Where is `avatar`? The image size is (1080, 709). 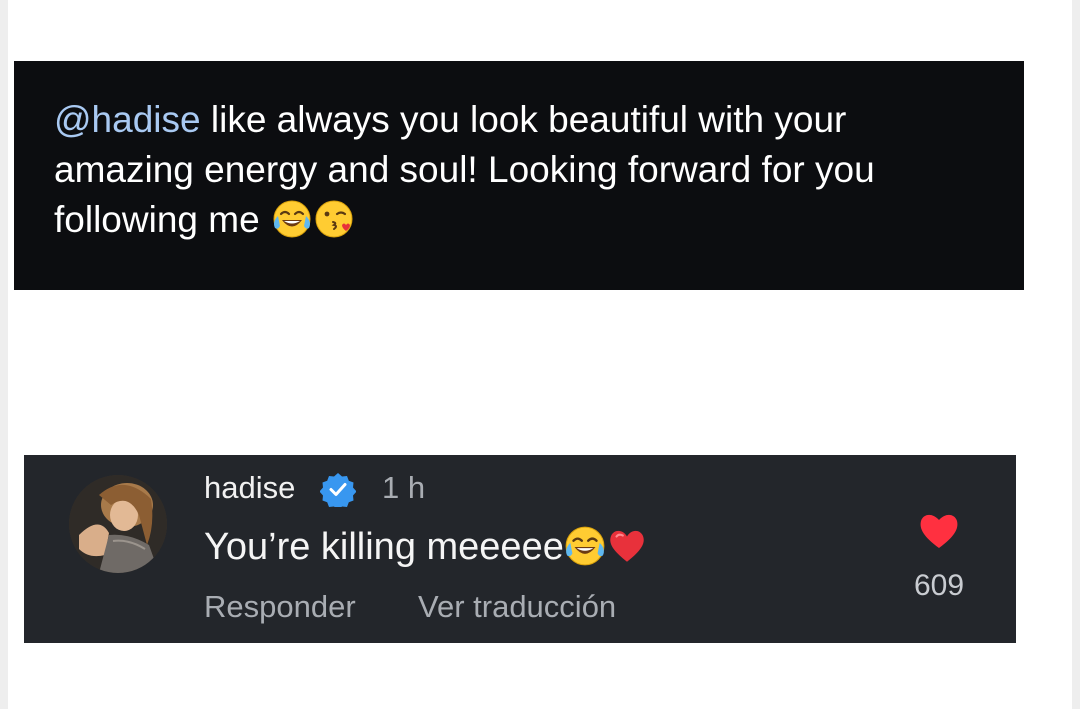
avatar is located at coordinates (118, 524).